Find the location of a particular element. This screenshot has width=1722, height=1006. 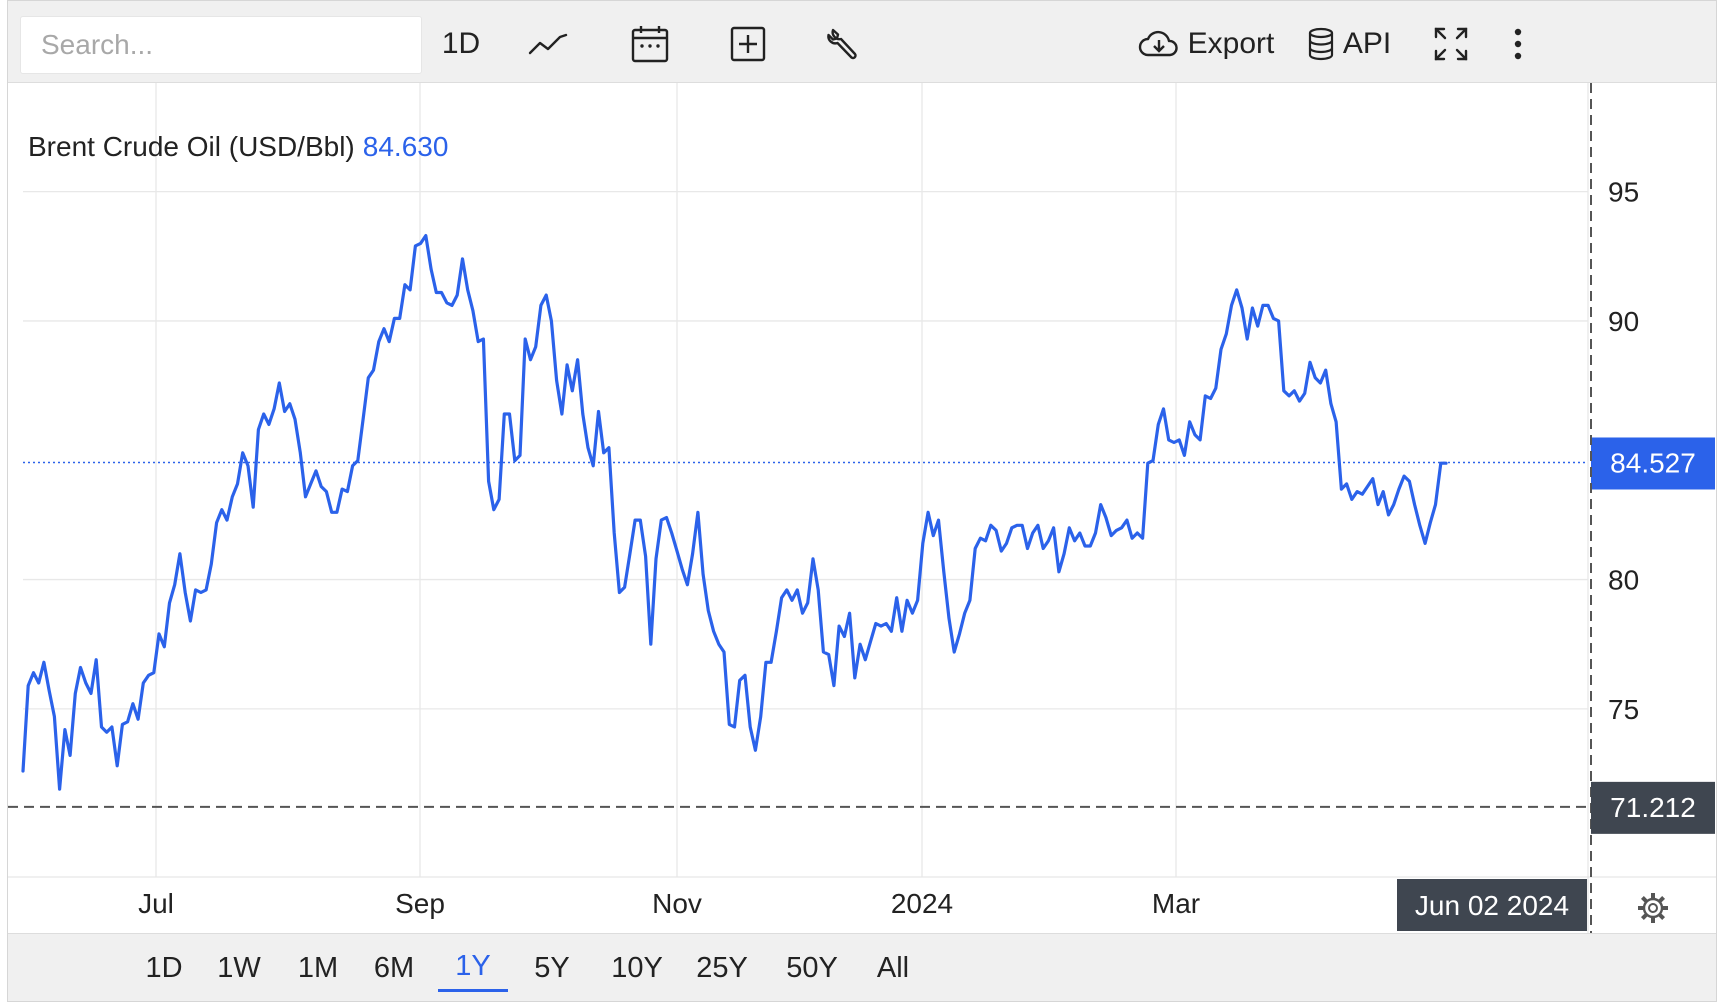

range-6m: 6M is located at coordinates (394, 968).